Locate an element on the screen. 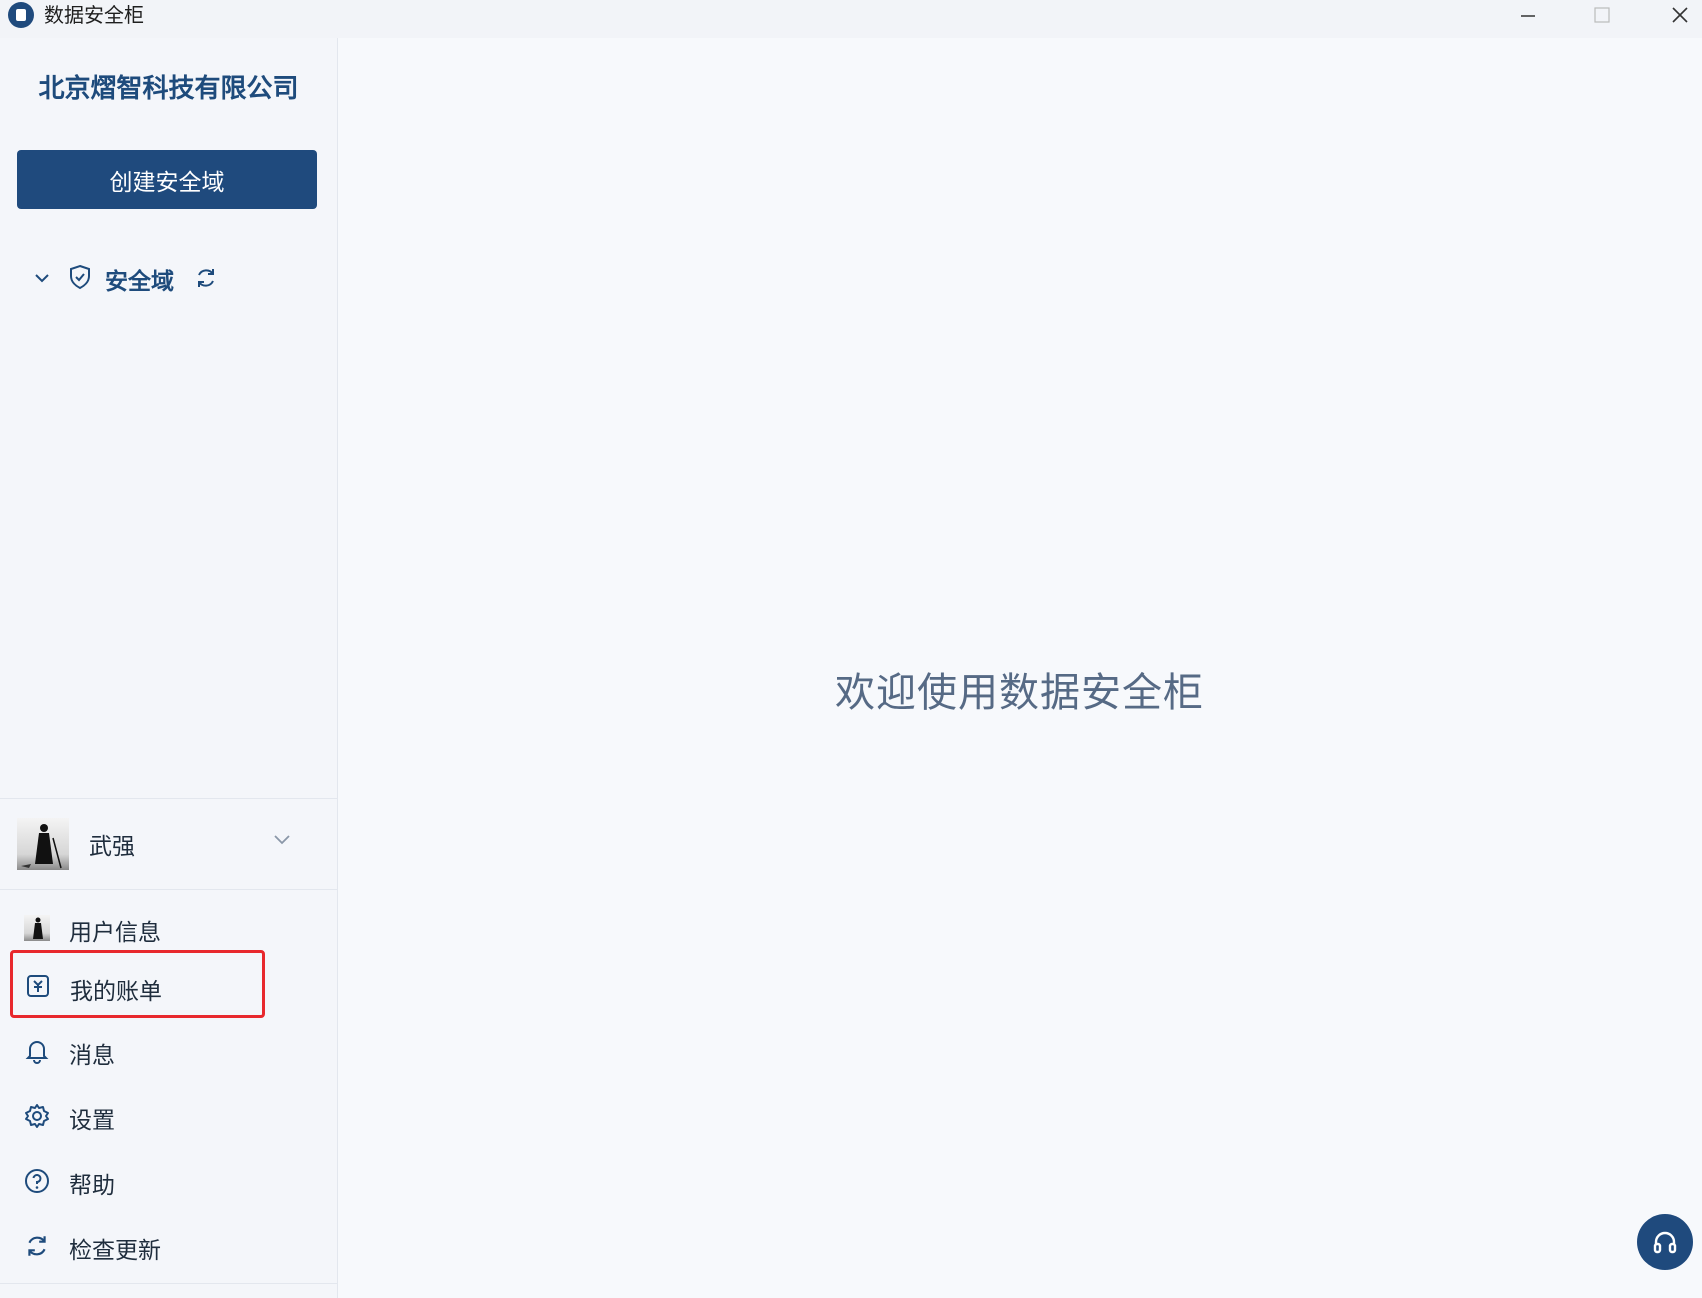 The height and width of the screenshot is (1298, 1702). minimize-icon is located at coordinates (1528, 16).